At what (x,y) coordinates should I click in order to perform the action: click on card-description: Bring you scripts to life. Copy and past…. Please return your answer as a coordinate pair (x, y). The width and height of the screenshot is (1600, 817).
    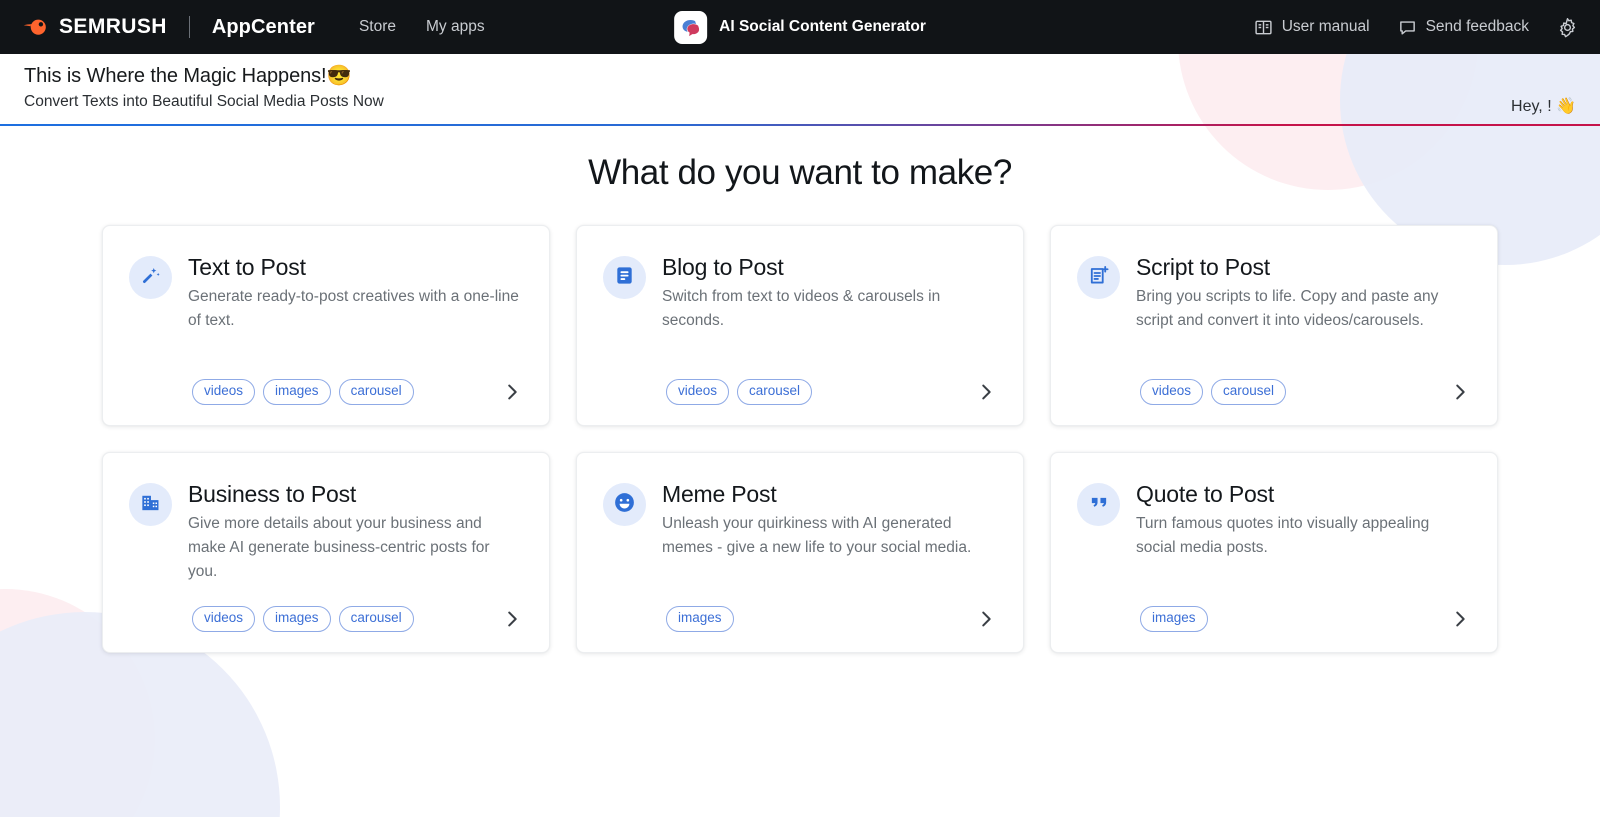
    Looking at the image, I should click on (1287, 309).